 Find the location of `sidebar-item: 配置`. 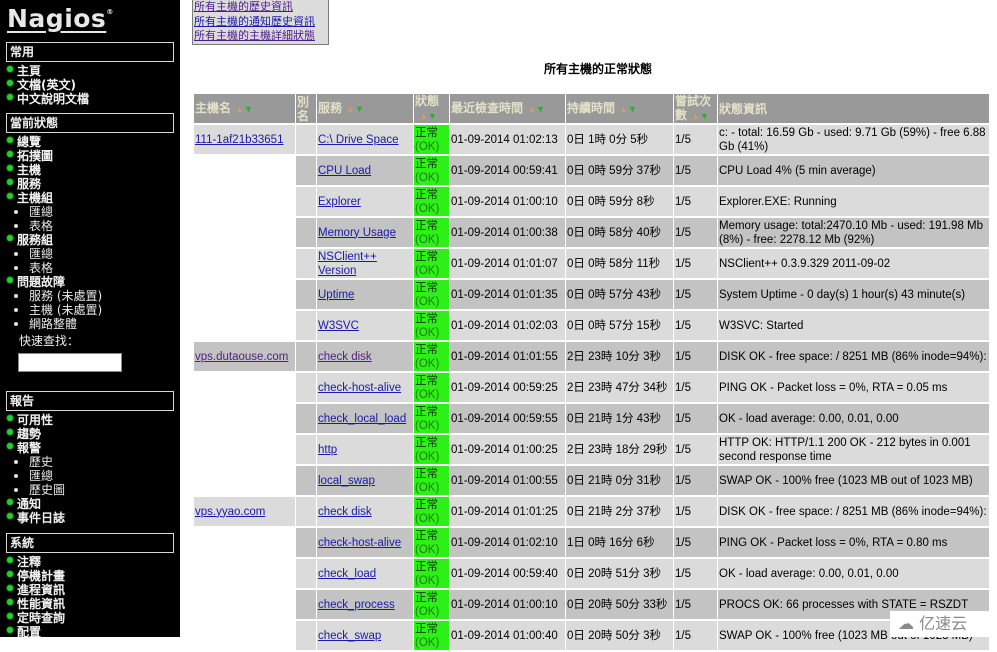

sidebar-item: 配置 is located at coordinates (90, 631).